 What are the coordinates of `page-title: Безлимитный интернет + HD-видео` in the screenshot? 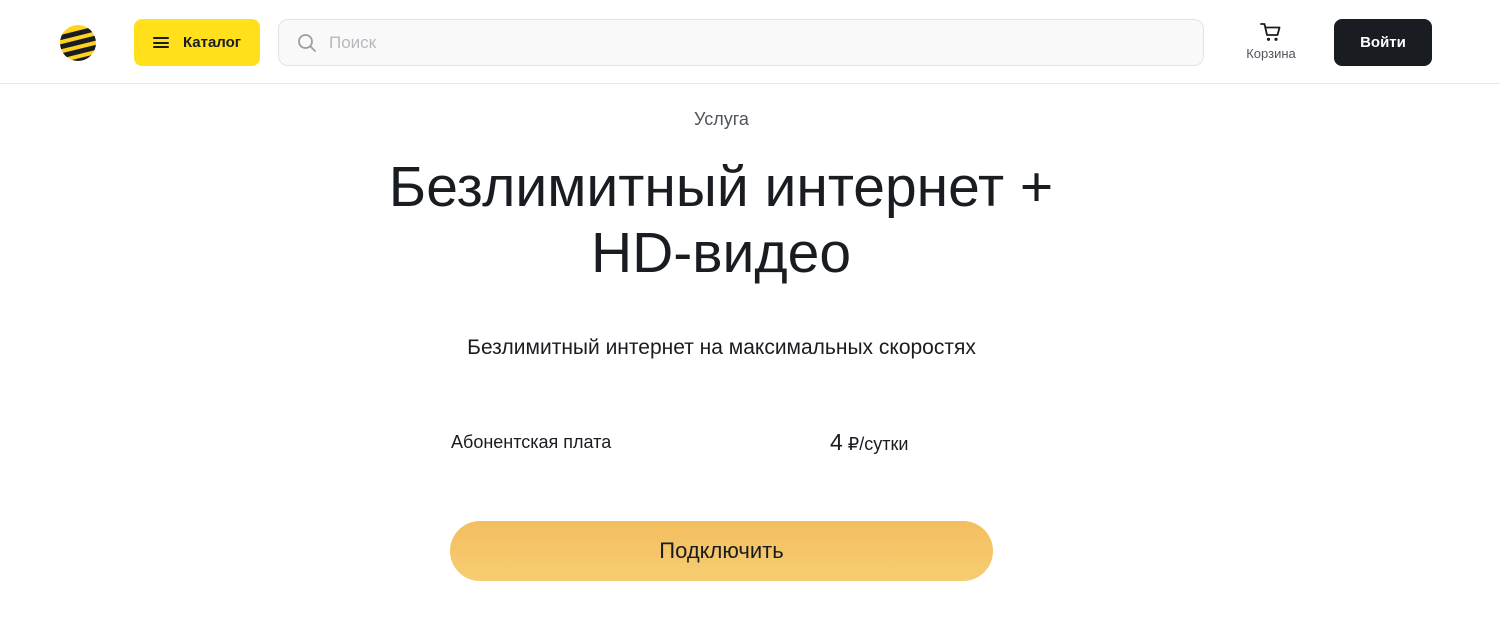 It's located at (721, 220).